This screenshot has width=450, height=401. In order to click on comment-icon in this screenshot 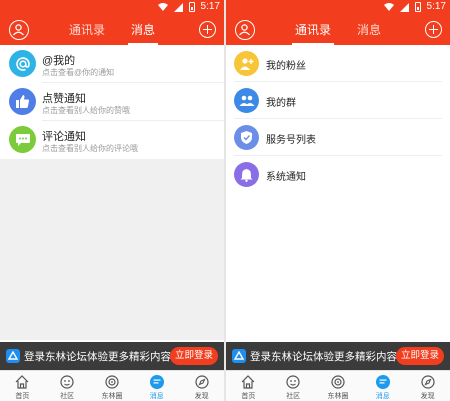, I will do `click(22, 139)`.